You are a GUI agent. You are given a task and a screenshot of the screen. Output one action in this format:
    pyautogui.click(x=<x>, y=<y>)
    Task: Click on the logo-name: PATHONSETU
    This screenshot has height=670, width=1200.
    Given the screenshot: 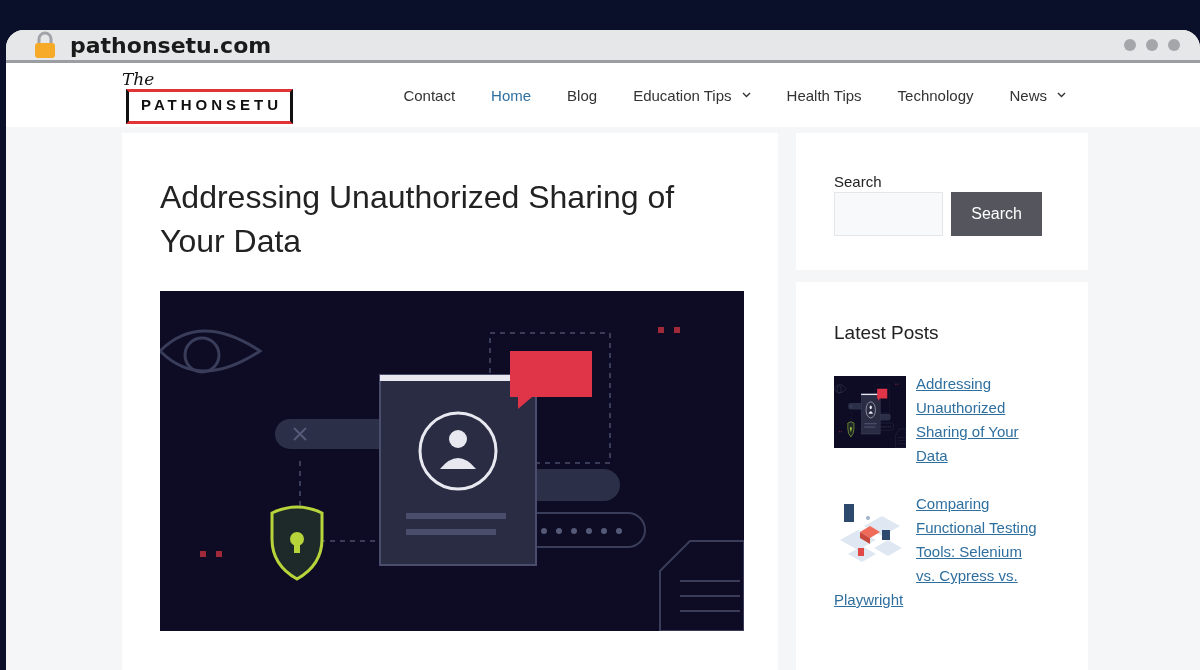 What is the action you would take?
    pyautogui.click(x=210, y=106)
    